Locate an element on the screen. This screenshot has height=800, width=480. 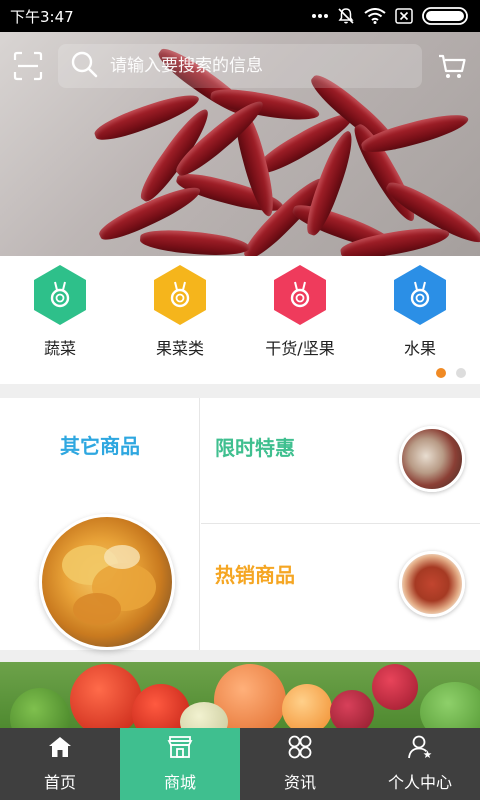
other-goods-title: 其它商品 is located at coordinates (100, 446).